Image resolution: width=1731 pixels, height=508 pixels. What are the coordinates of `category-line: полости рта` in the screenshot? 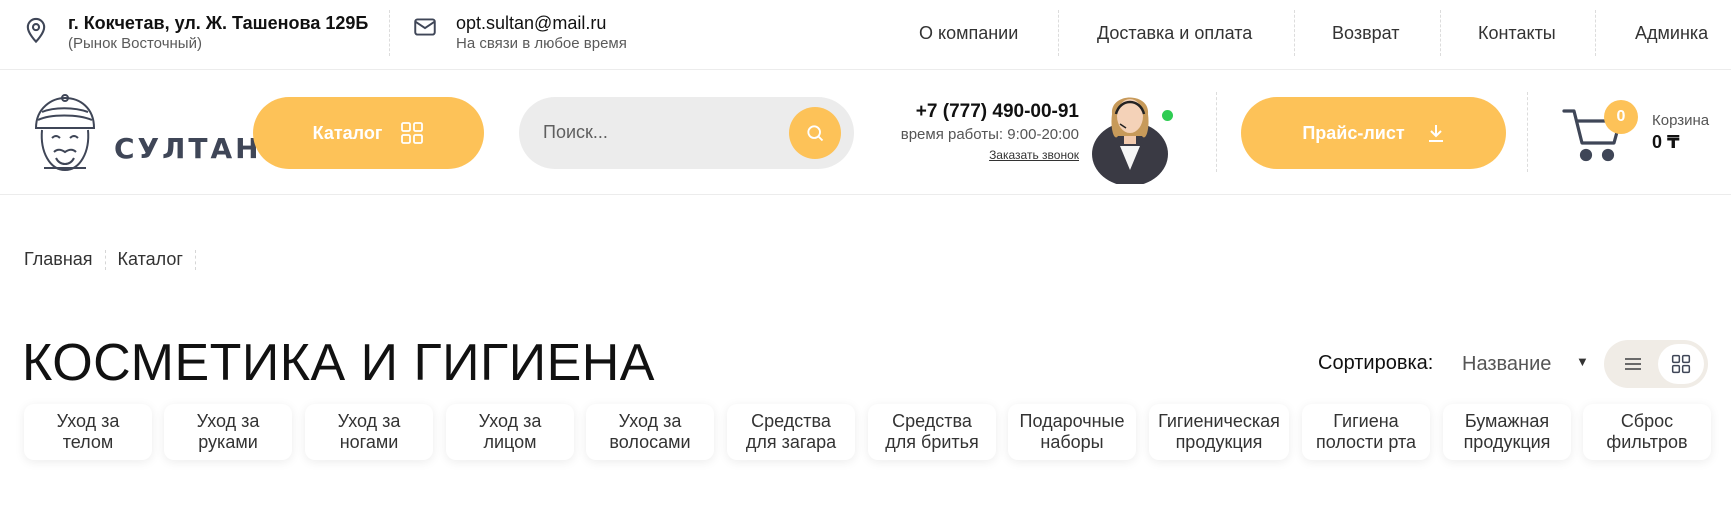 It's located at (1366, 442).